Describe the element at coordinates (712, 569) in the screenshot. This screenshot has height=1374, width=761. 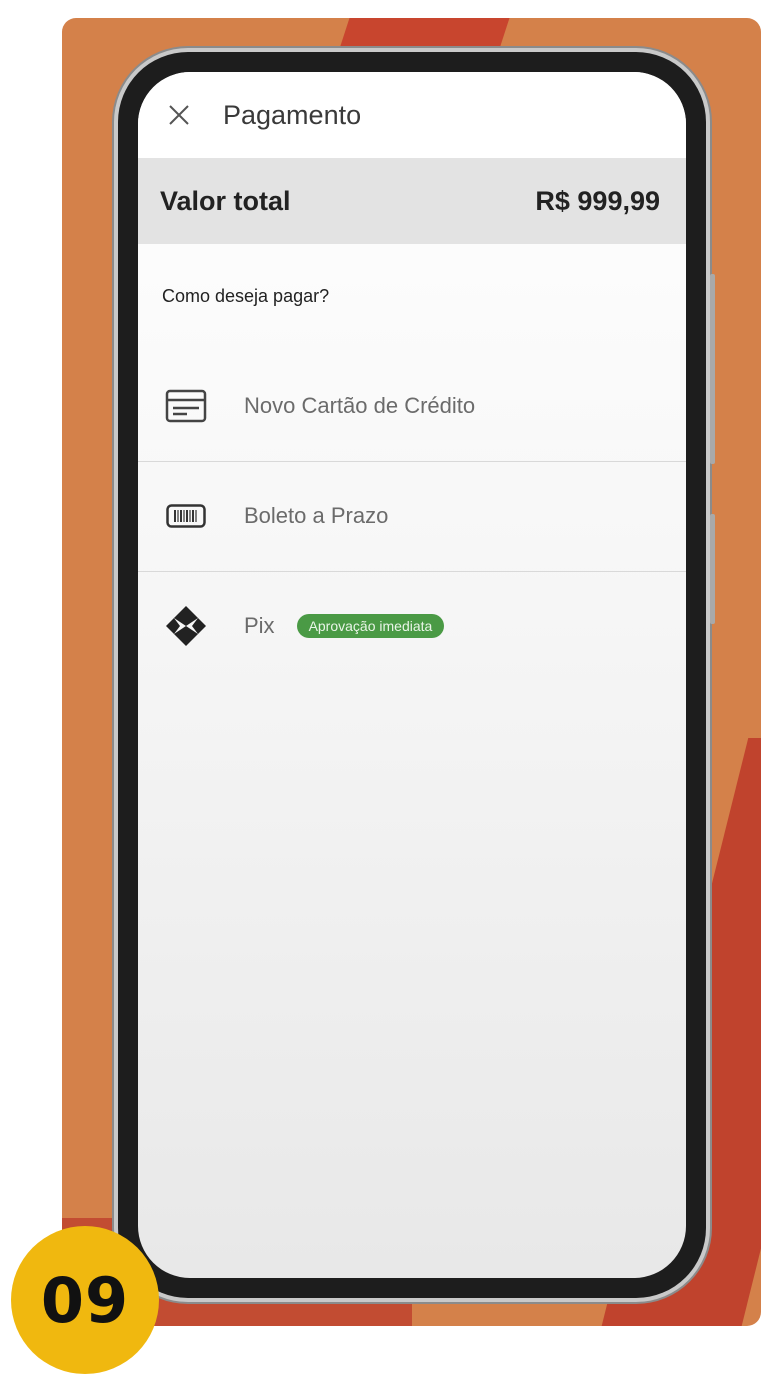
I see `phone-power-button` at that location.